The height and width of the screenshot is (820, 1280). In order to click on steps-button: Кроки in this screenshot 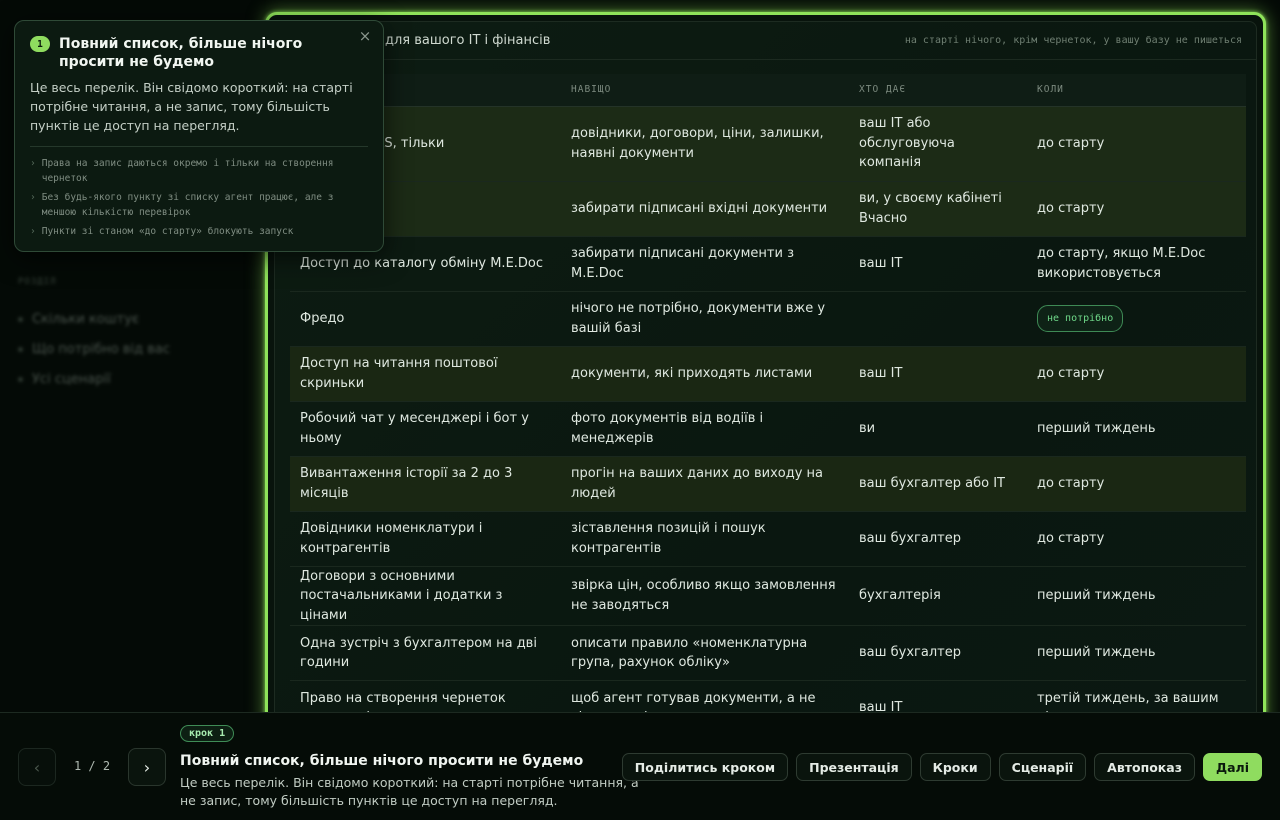, I will do `click(955, 767)`.